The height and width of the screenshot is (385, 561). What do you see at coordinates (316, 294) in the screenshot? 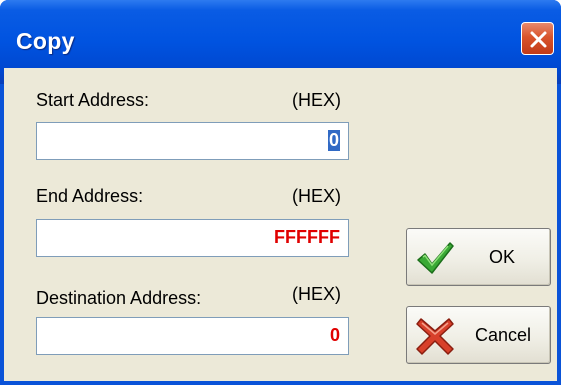
I see `destination-hex-label: (HEX)` at bounding box center [316, 294].